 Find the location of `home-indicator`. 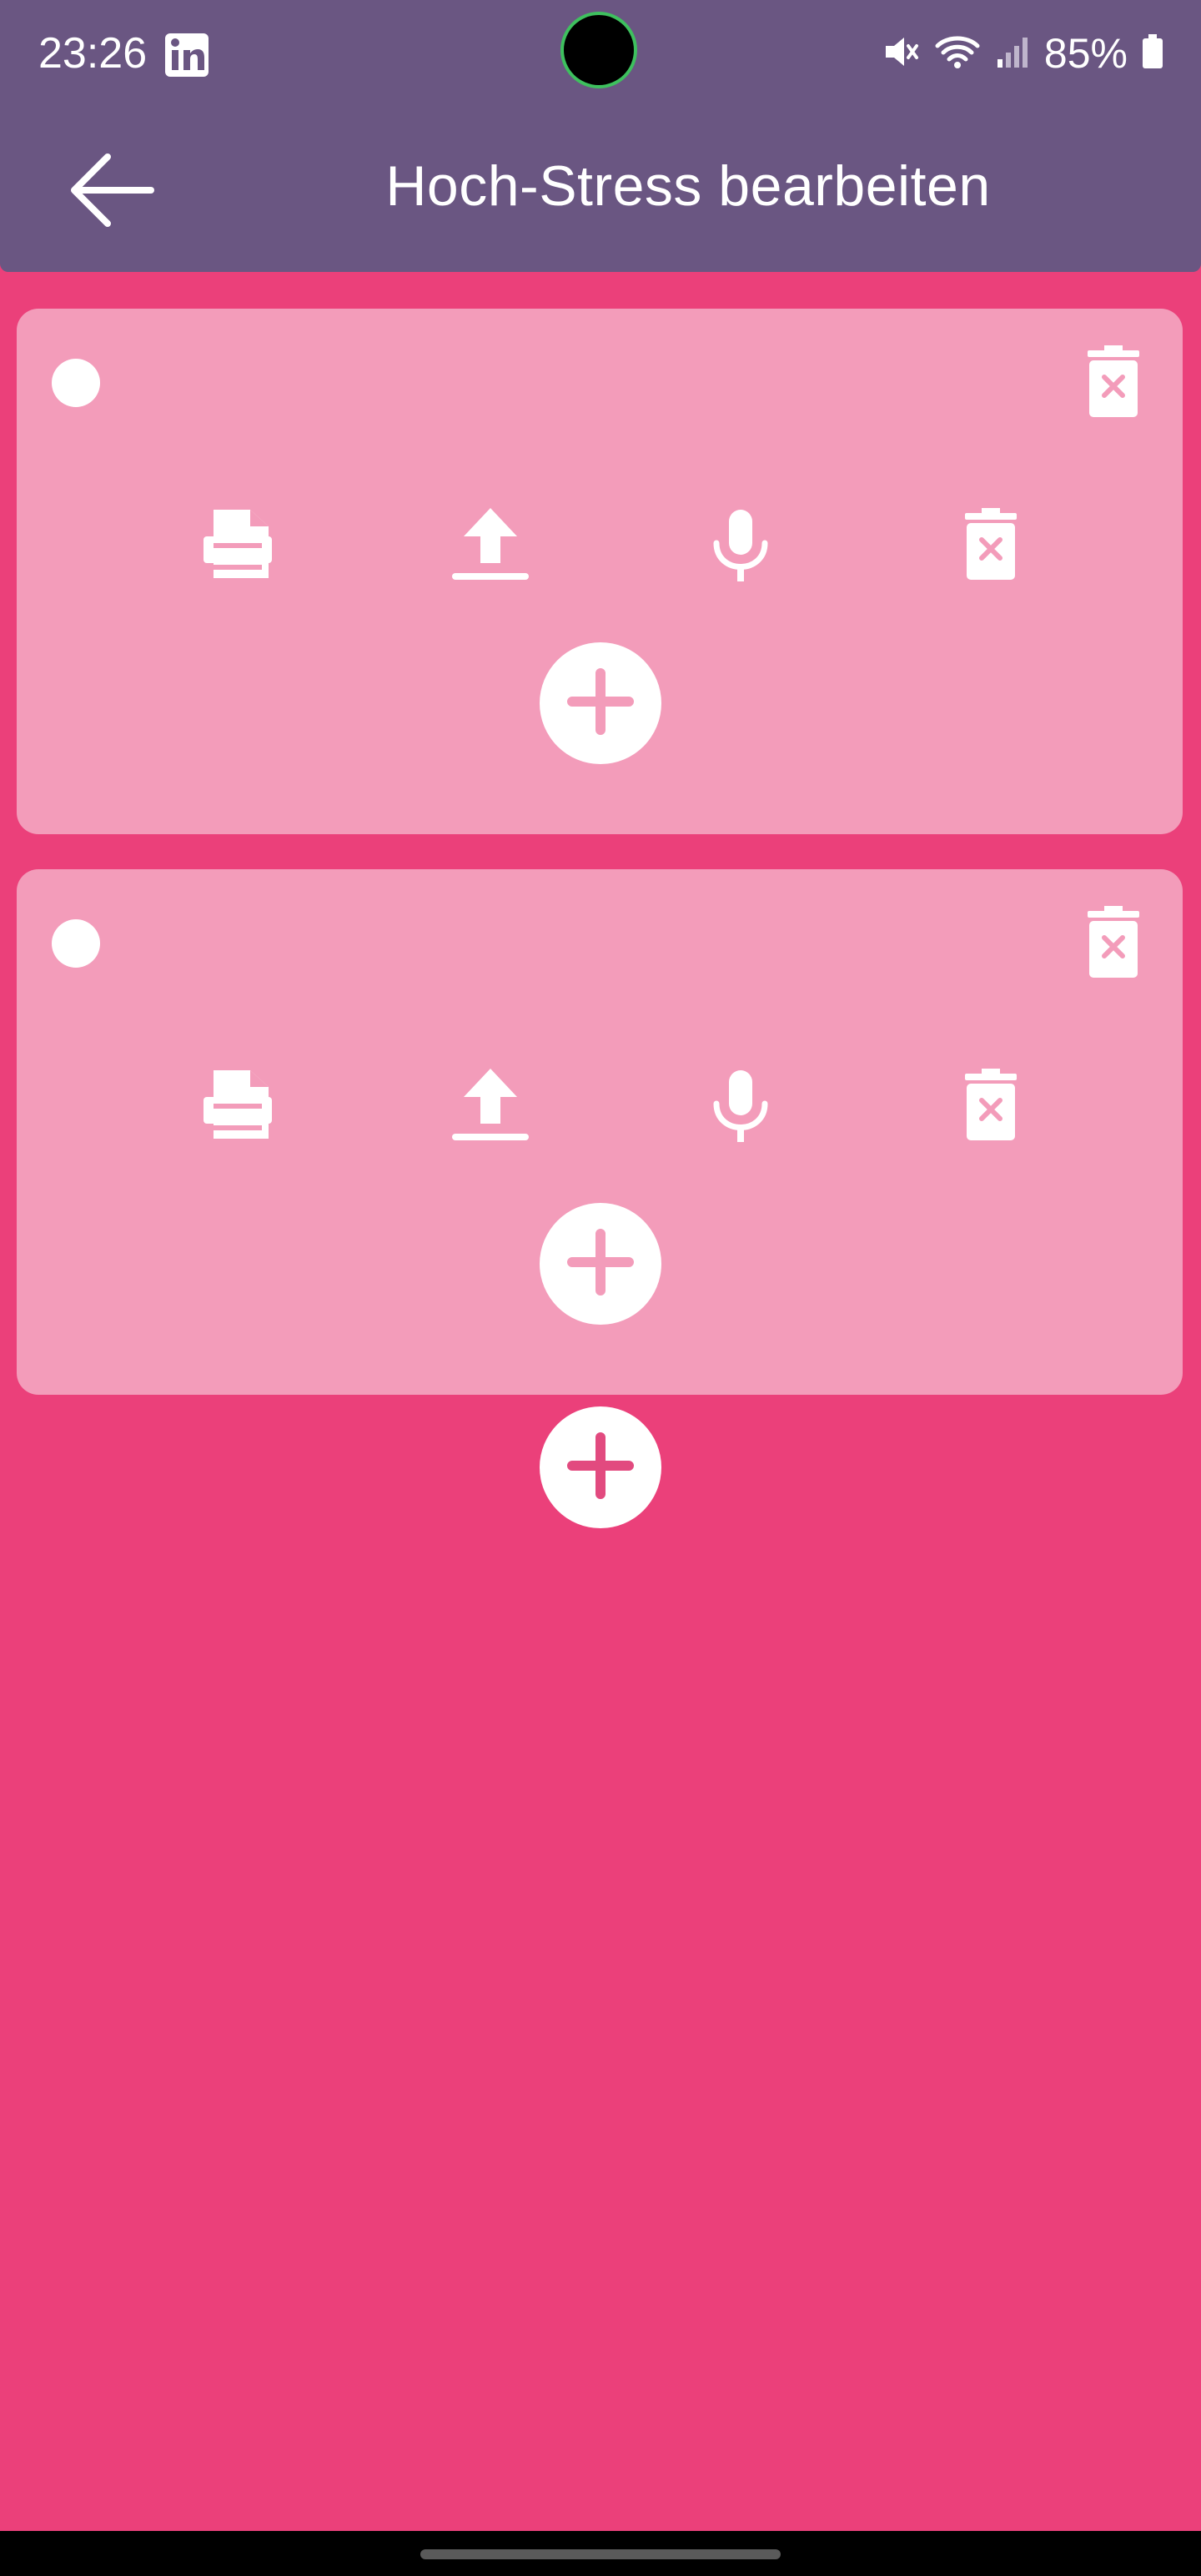

home-indicator is located at coordinates (601, 2554).